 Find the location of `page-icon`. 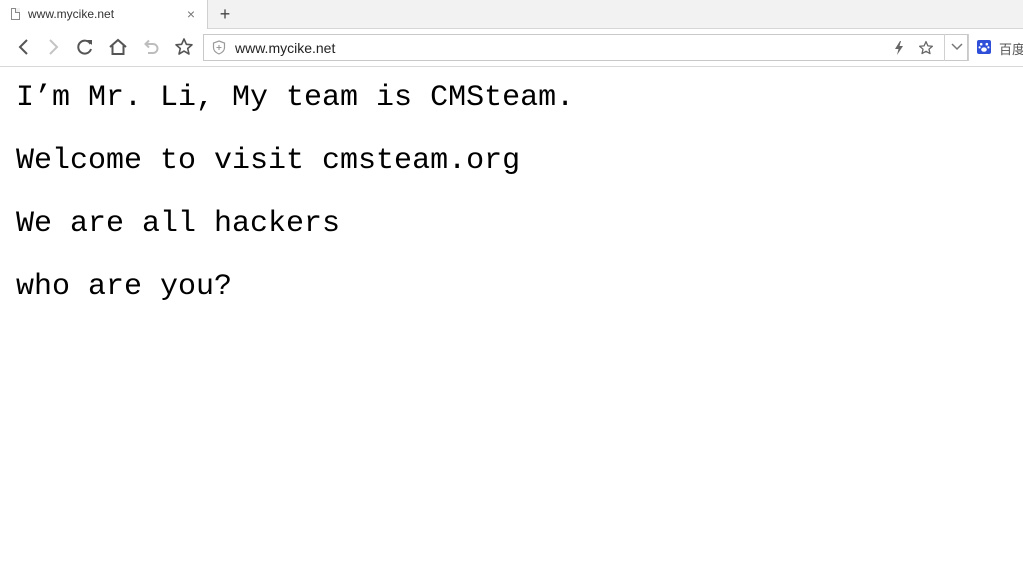

page-icon is located at coordinates (15, 14).